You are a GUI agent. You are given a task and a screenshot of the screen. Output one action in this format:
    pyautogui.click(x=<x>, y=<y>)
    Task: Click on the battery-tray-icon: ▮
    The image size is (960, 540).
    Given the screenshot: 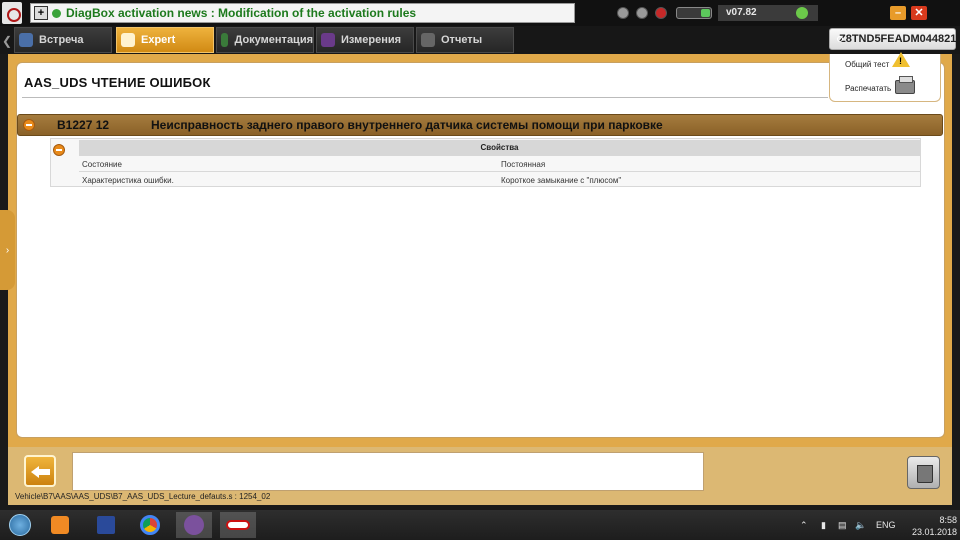 What is the action you would take?
    pyautogui.click(x=823, y=525)
    